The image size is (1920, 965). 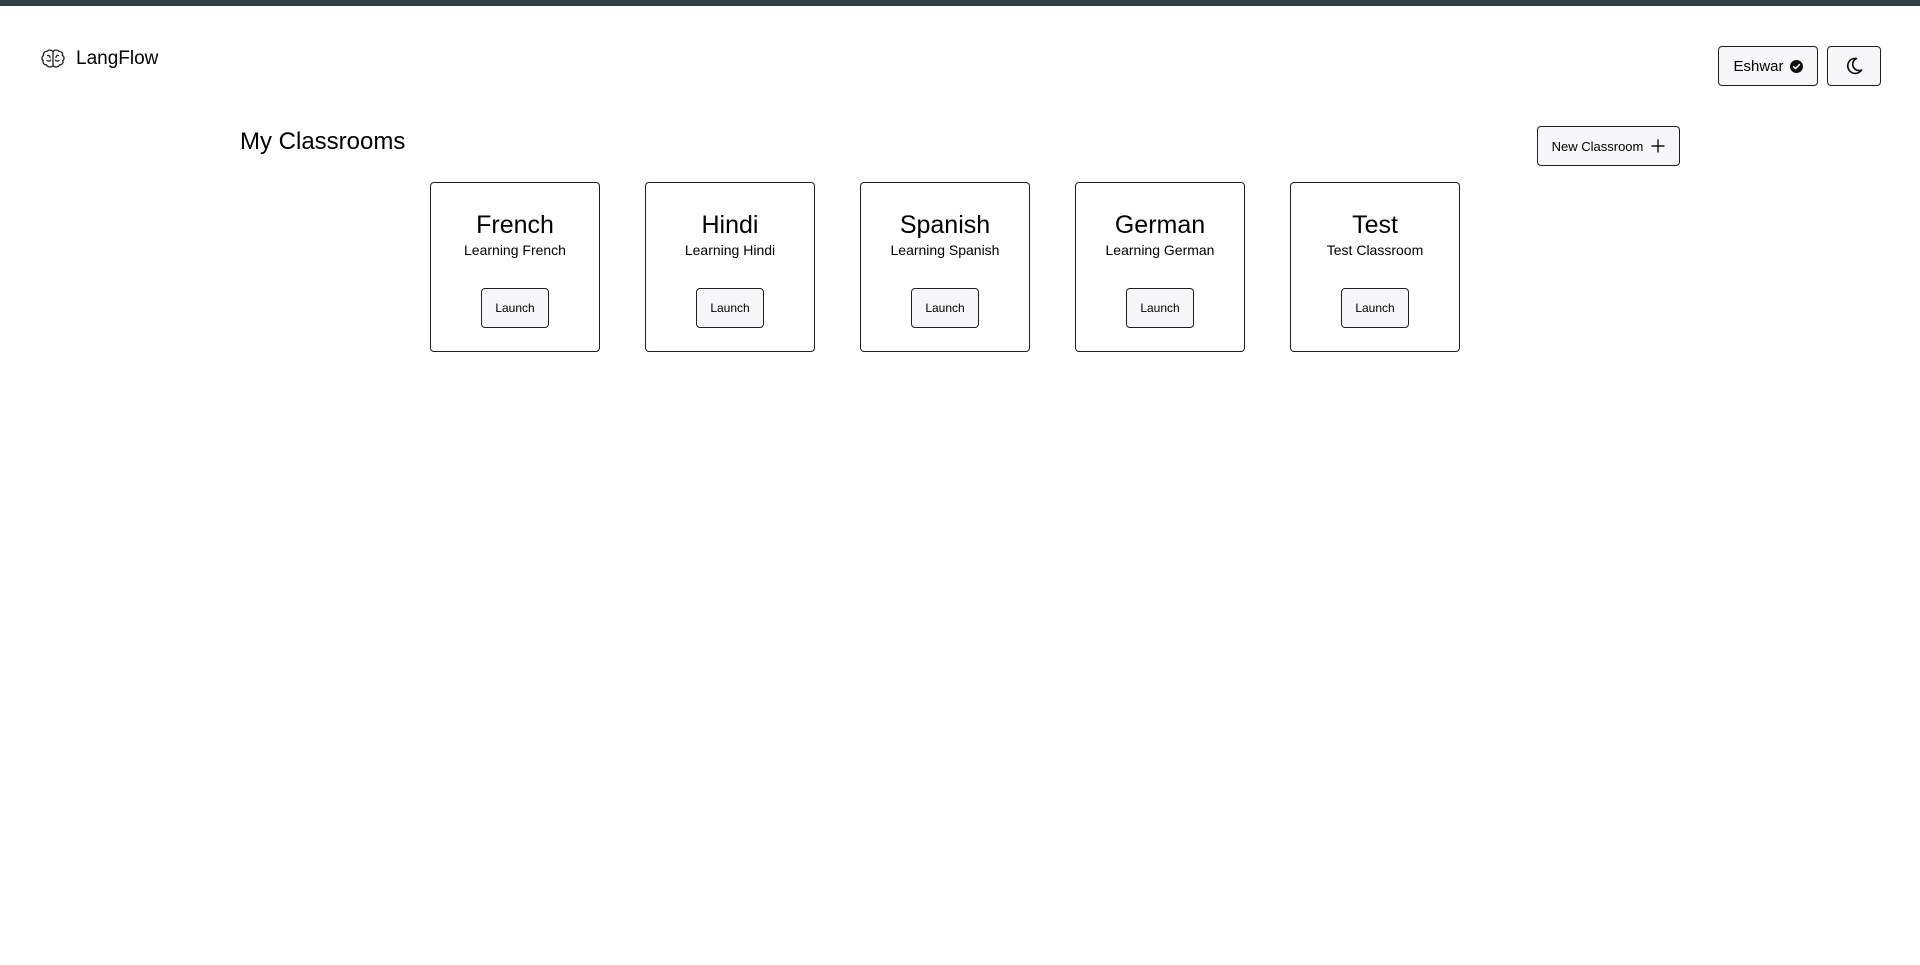 I want to click on page-title: My Classrooms, so click(x=323, y=141).